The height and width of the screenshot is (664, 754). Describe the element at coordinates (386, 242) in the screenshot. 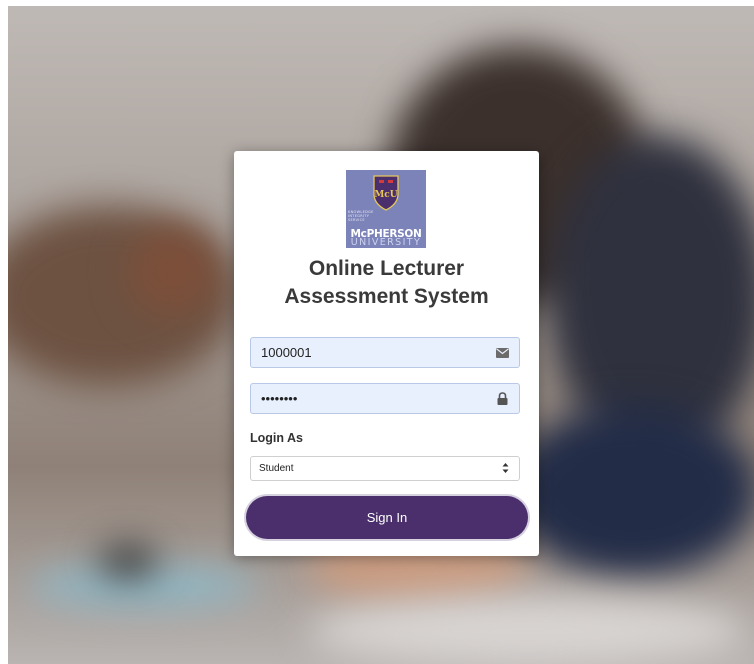

I see `logo-name-bottom: UNIVERSITY` at that location.